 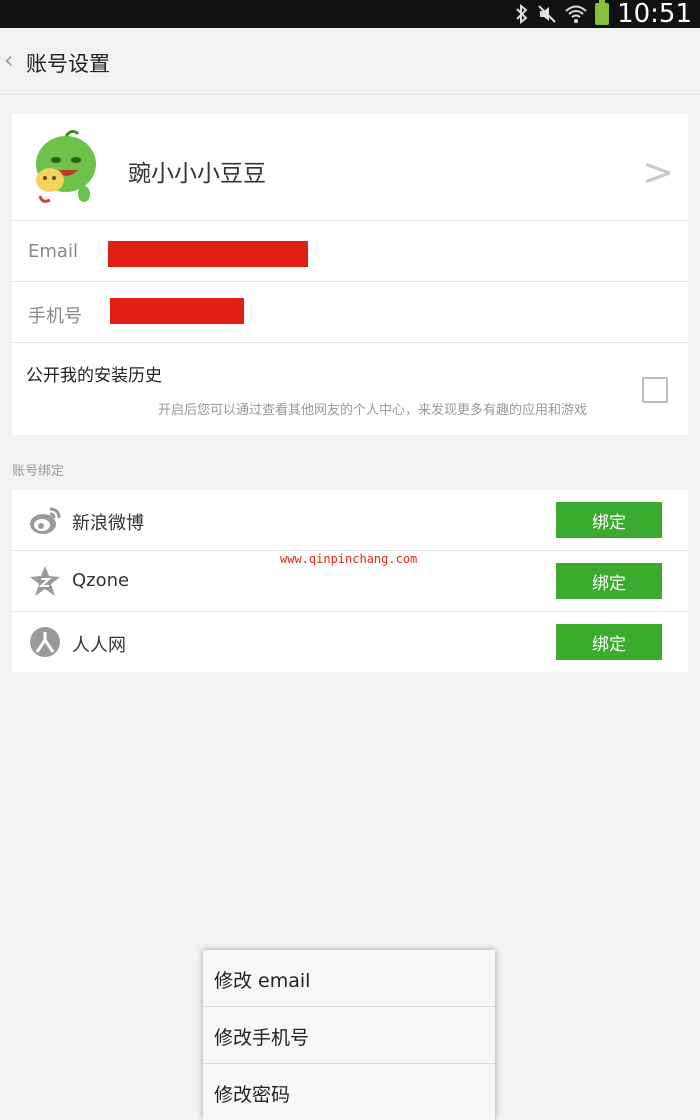 What do you see at coordinates (576, 14) in the screenshot?
I see `wifi-icon` at bounding box center [576, 14].